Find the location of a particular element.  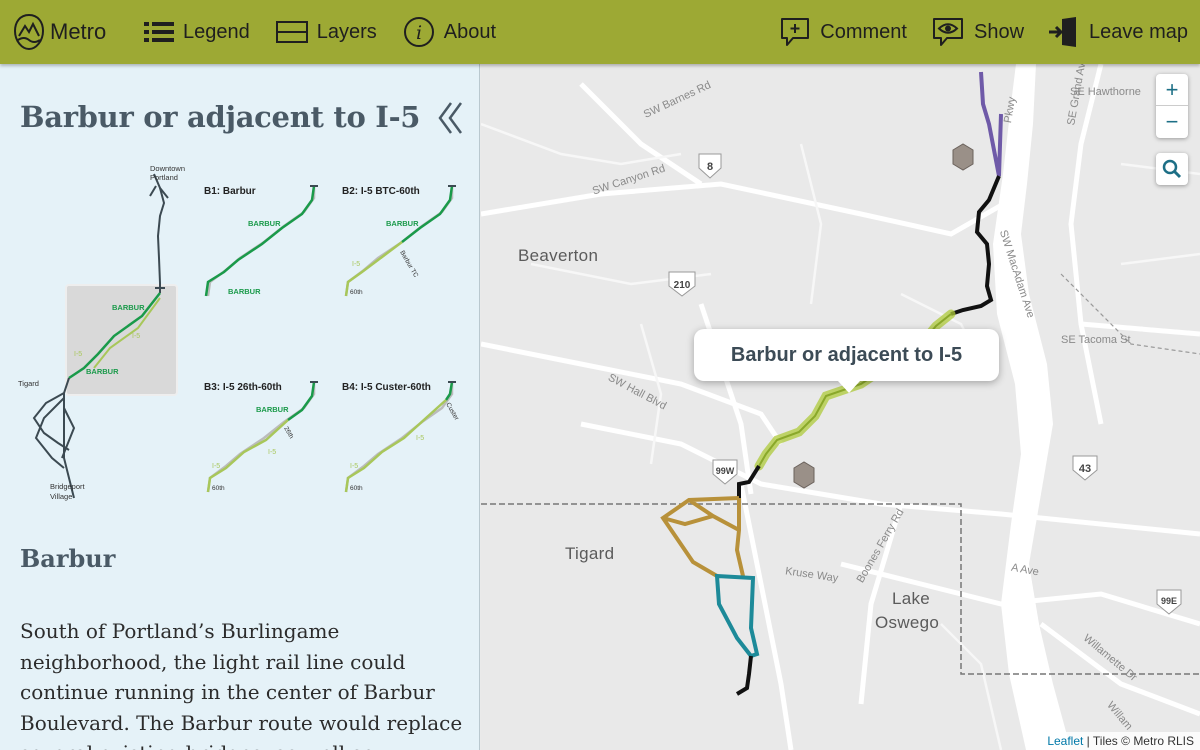

diagram-village-label: Village is located at coordinates (61, 496).